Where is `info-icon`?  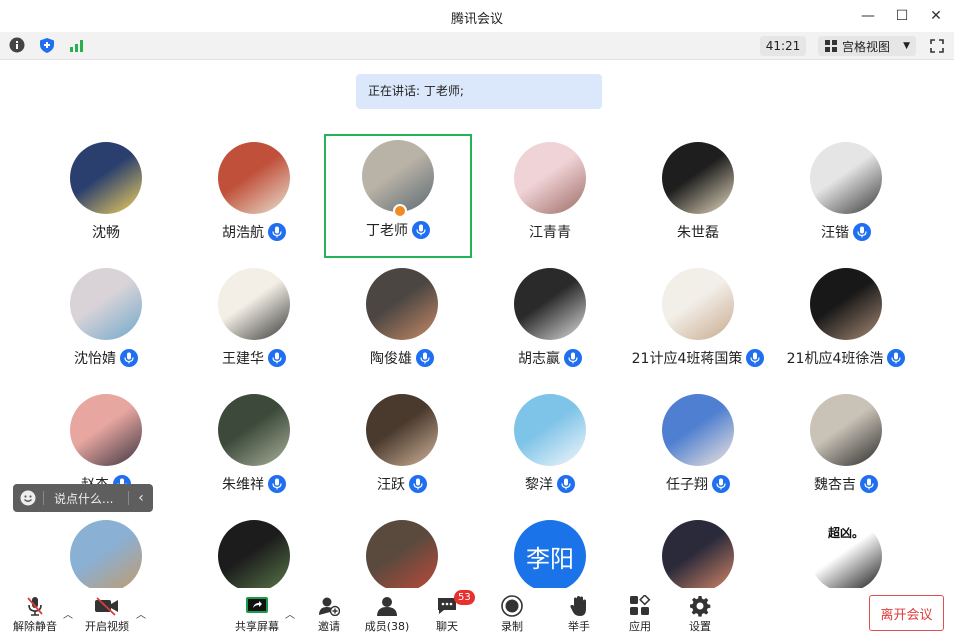 info-icon is located at coordinates (17, 45).